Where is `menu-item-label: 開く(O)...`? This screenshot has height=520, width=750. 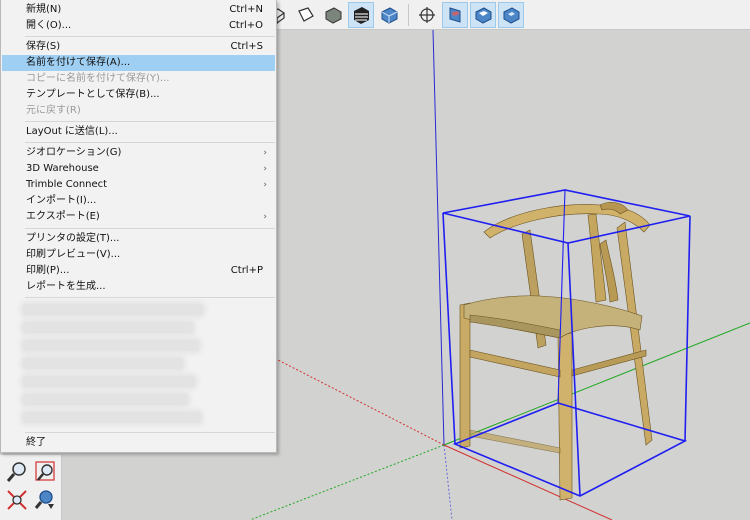 menu-item-label: 開く(O)... is located at coordinates (49, 25).